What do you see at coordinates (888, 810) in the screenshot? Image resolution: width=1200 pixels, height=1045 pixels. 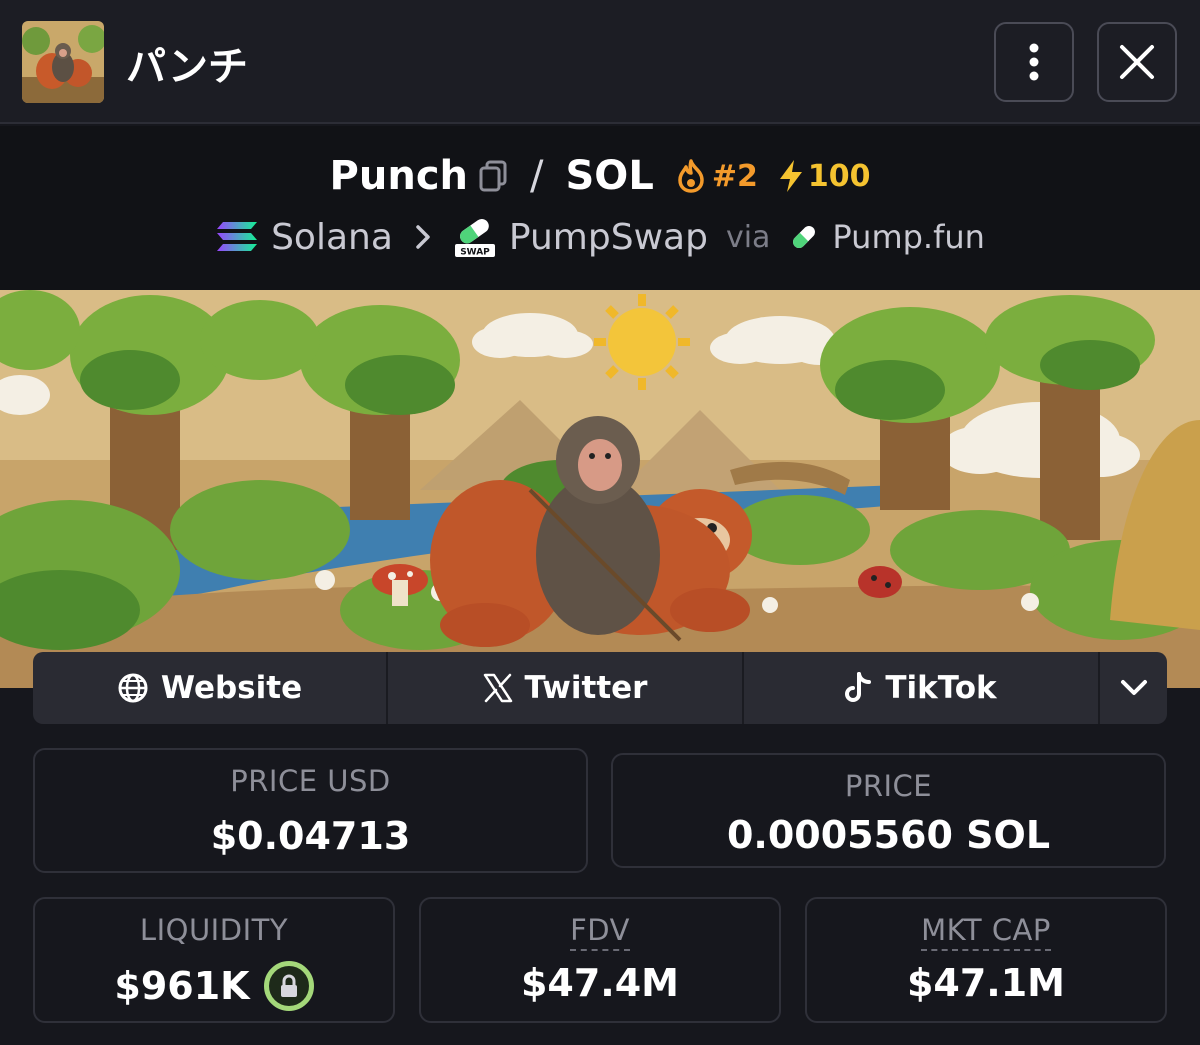 I see `price-native-card: PRICE 0.0005560 SOL` at bounding box center [888, 810].